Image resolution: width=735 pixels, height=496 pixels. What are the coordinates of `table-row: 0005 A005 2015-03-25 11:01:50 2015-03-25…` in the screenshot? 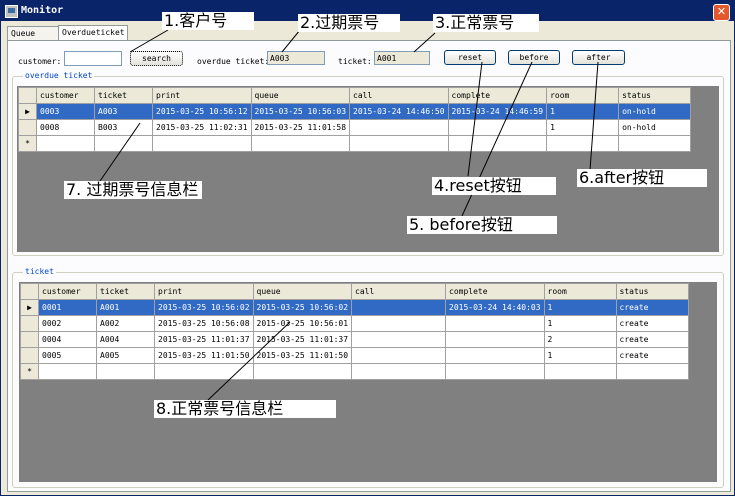 It's located at (354, 355).